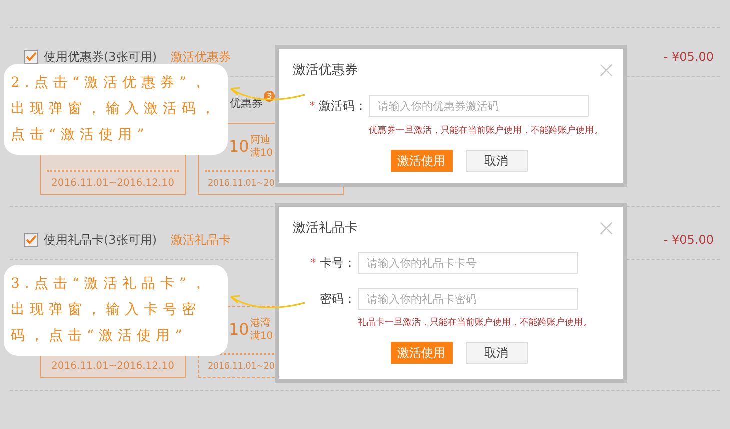  What do you see at coordinates (468, 263) in the screenshot?
I see `input-field: 请输入你的礼品卡卡号` at bounding box center [468, 263].